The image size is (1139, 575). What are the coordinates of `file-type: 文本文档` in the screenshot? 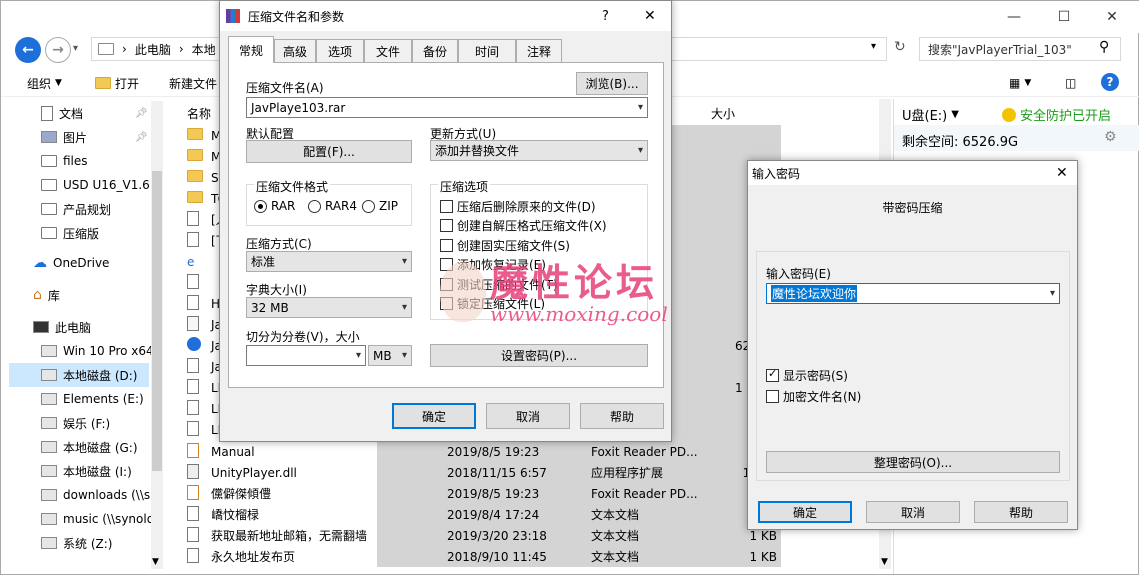 It's located at (615, 557).